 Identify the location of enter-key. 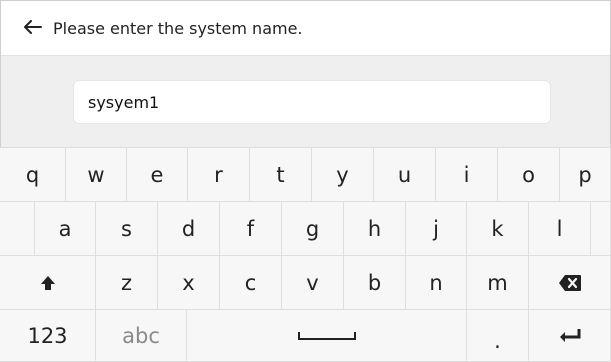
(570, 336).